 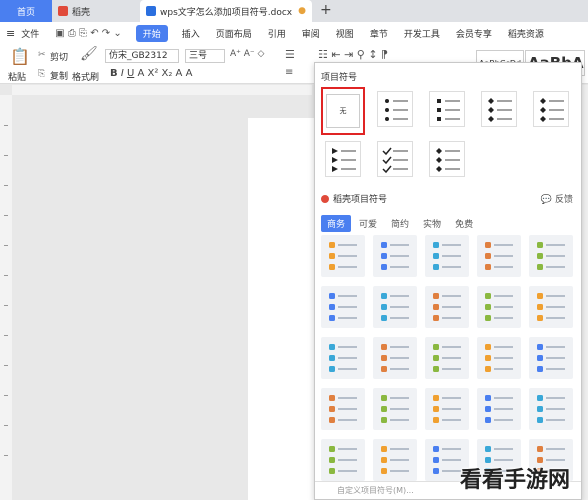 What do you see at coordinates (422, 33) in the screenshot?
I see `menu-developer: 开发工具` at bounding box center [422, 33].